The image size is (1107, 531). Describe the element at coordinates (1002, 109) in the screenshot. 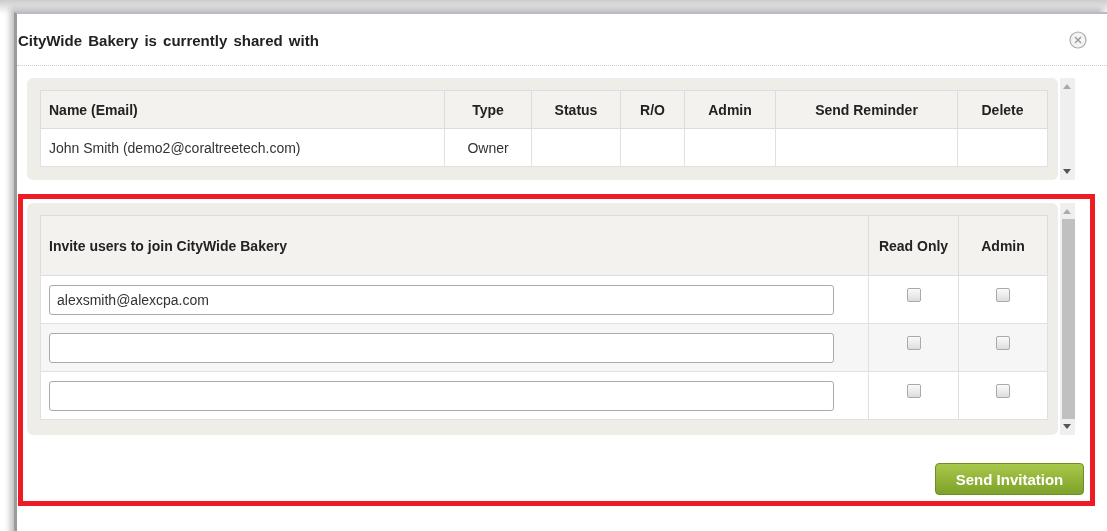

I see `column-header: Delete` at that location.